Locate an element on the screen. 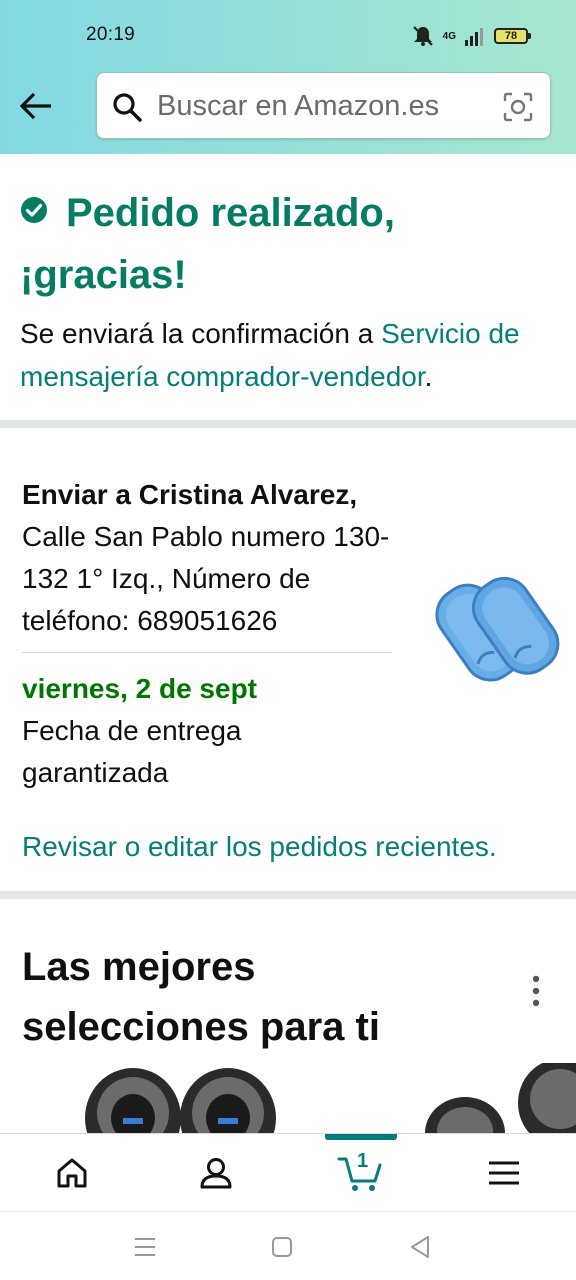 This screenshot has width=576, height=1280. network-label: 4G is located at coordinates (449, 36).